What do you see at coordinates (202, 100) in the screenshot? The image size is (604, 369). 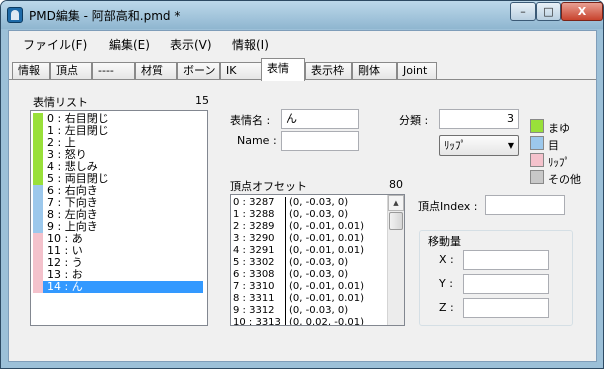 I see `morph-list-count: 15` at bounding box center [202, 100].